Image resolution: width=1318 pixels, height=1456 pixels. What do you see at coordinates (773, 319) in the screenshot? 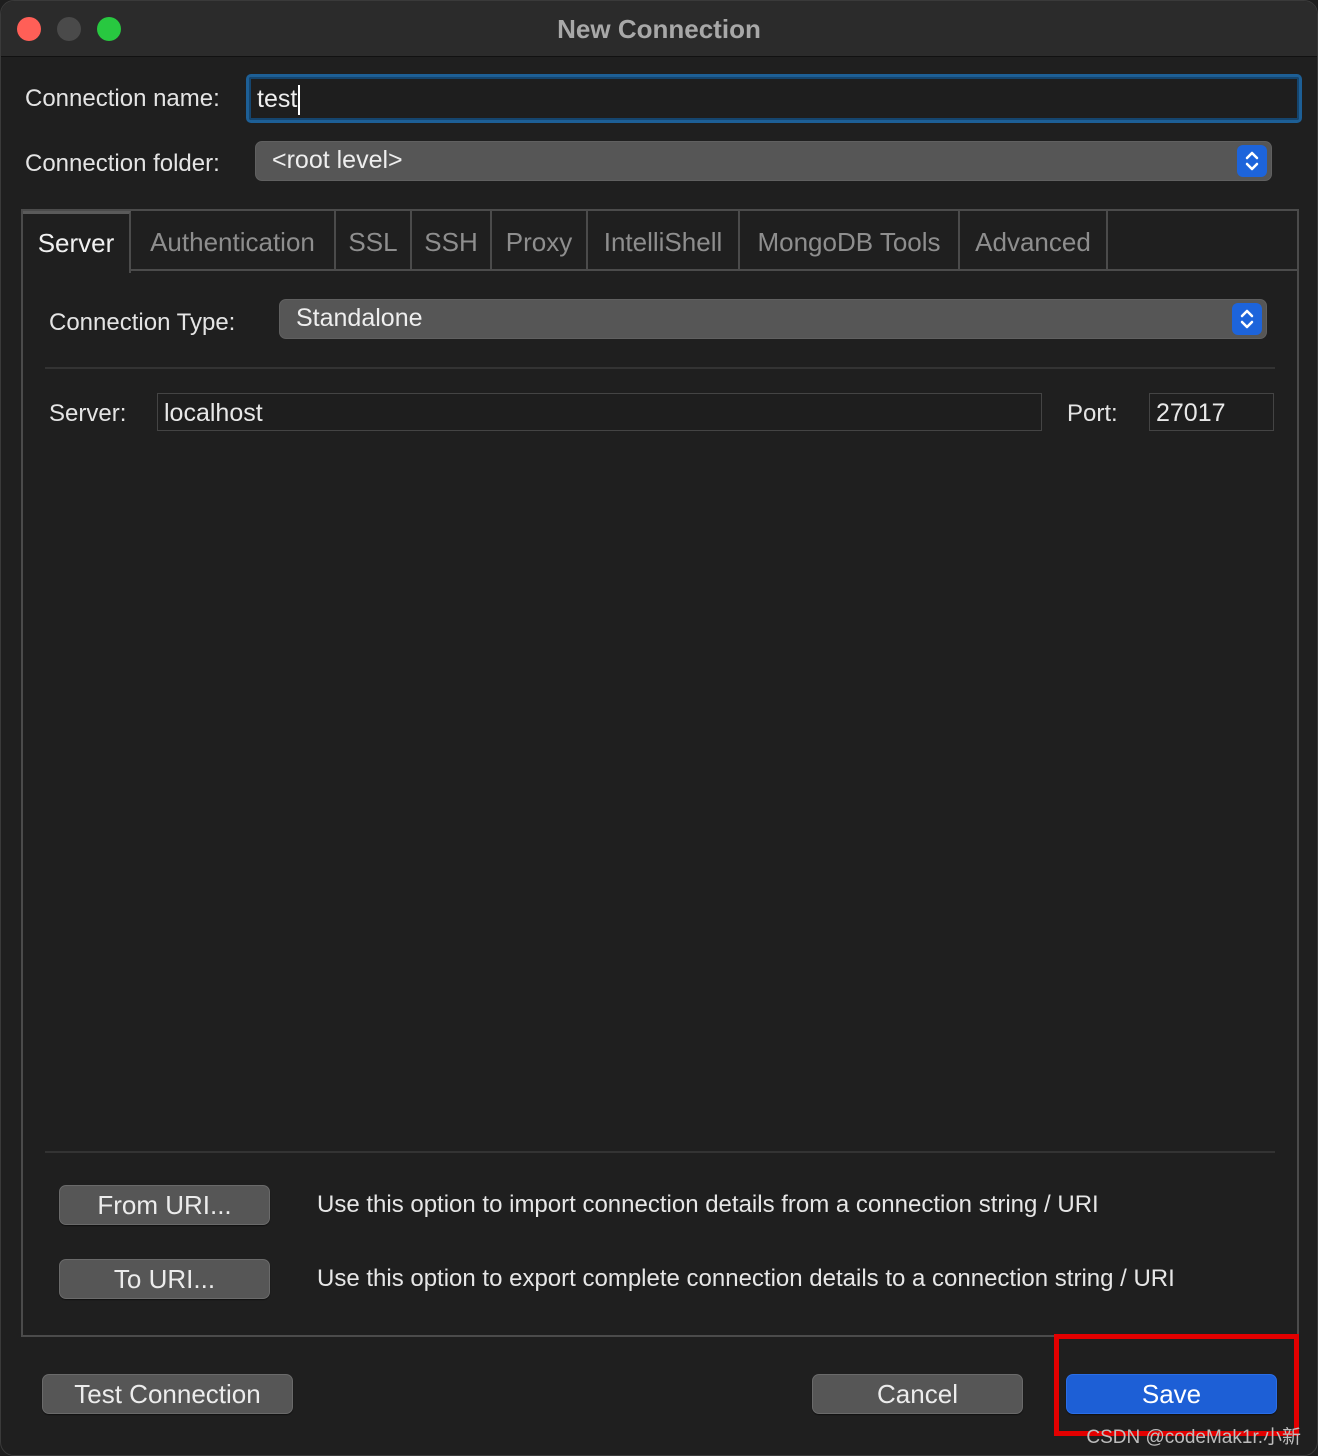
I see `connection-type-select: Standalone` at bounding box center [773, 319].